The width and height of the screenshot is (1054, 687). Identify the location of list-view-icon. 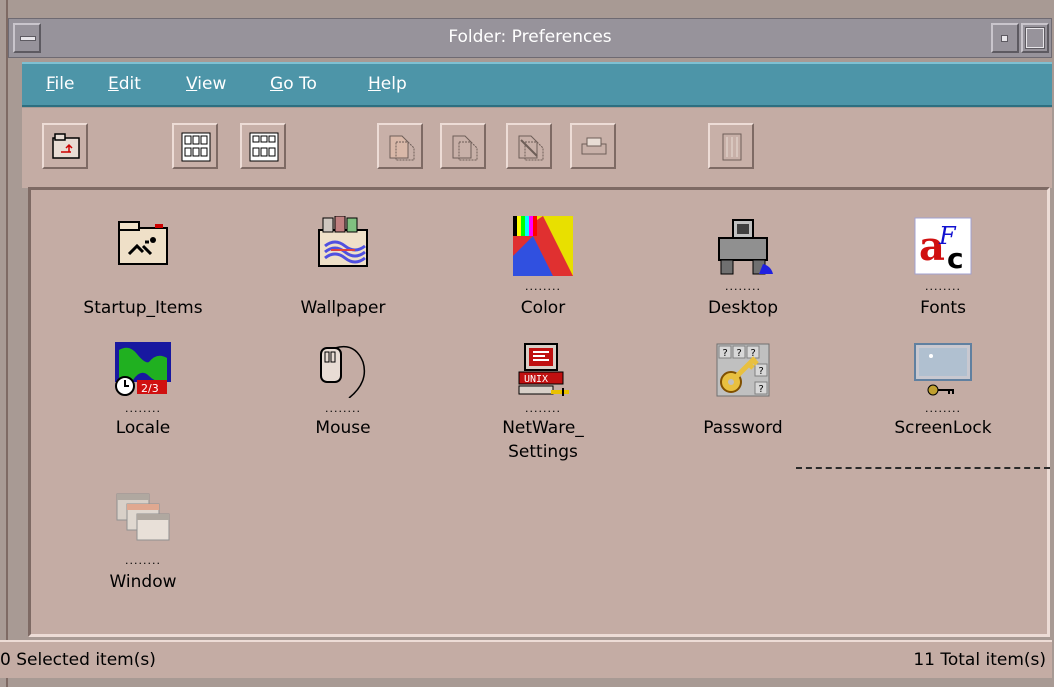
(264, 147).